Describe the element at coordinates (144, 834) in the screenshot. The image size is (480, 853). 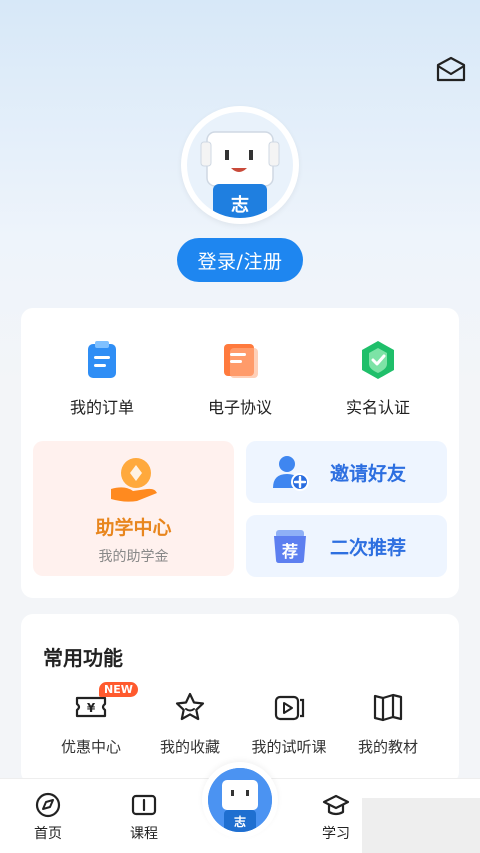
I see `tab-course-label: 课程` at that location.